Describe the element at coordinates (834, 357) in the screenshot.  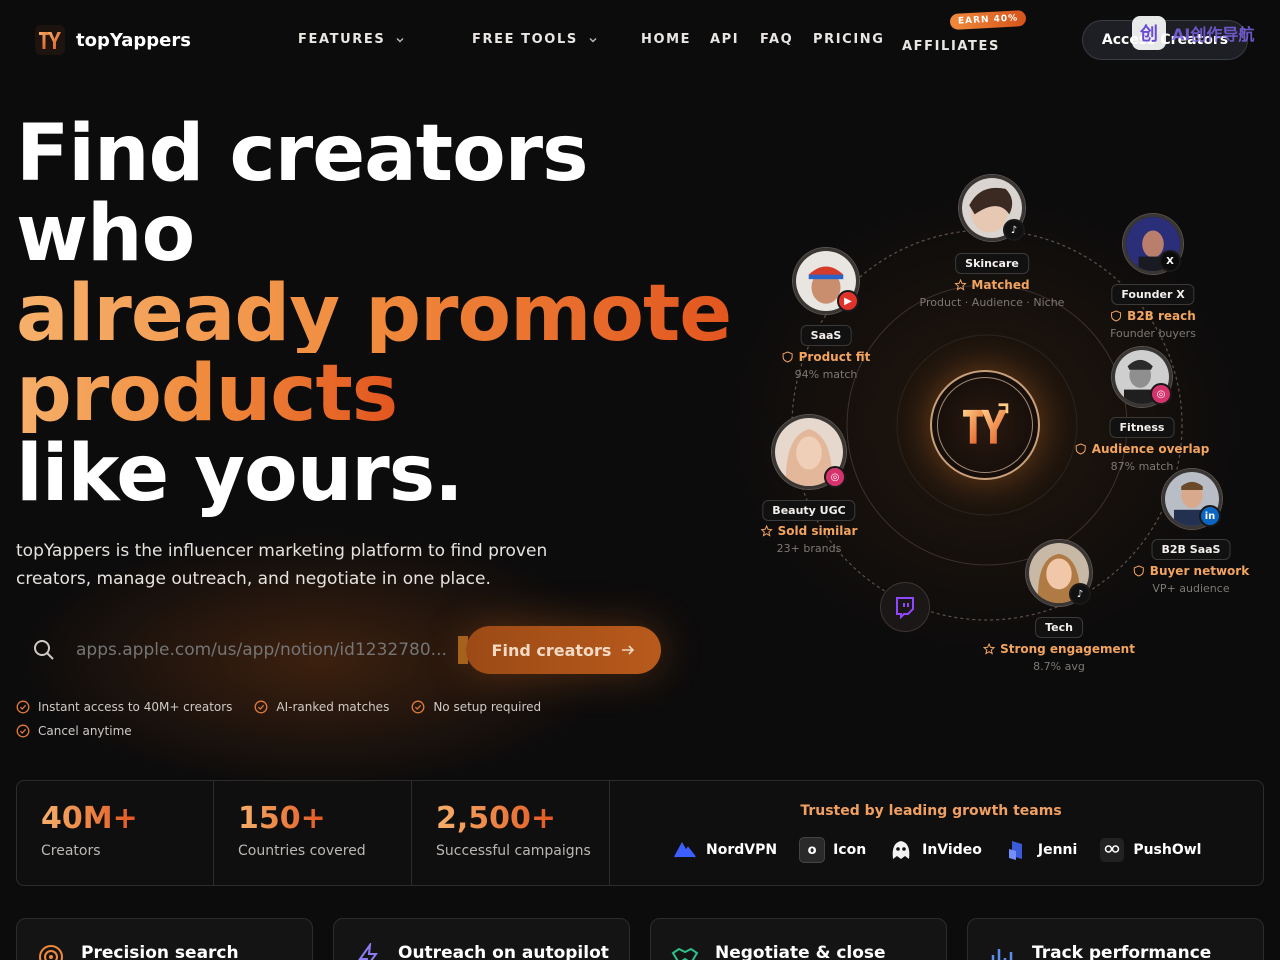
I see `creator-meta-main: Product fit` at that location.